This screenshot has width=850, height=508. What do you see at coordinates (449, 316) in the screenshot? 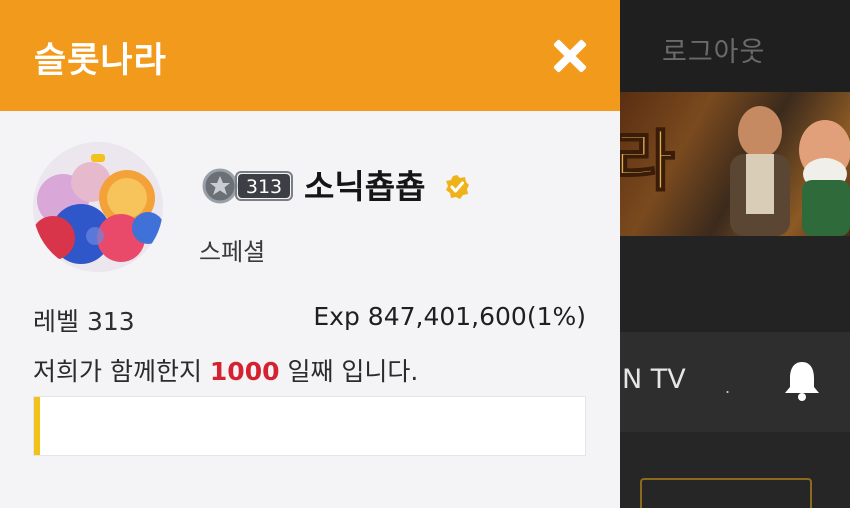
I see `exp-label: Exp 847,401,600(1%)` at bounding box center [449, 316].